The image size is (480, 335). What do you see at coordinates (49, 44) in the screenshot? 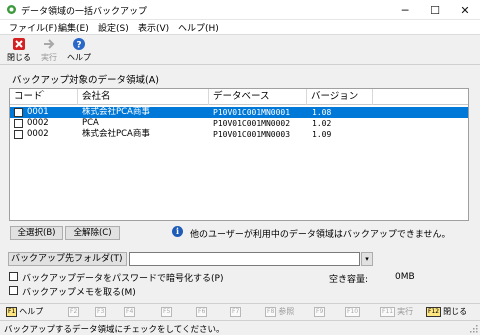
I see `run-arrow-icon` at bounding box center [49, 44].